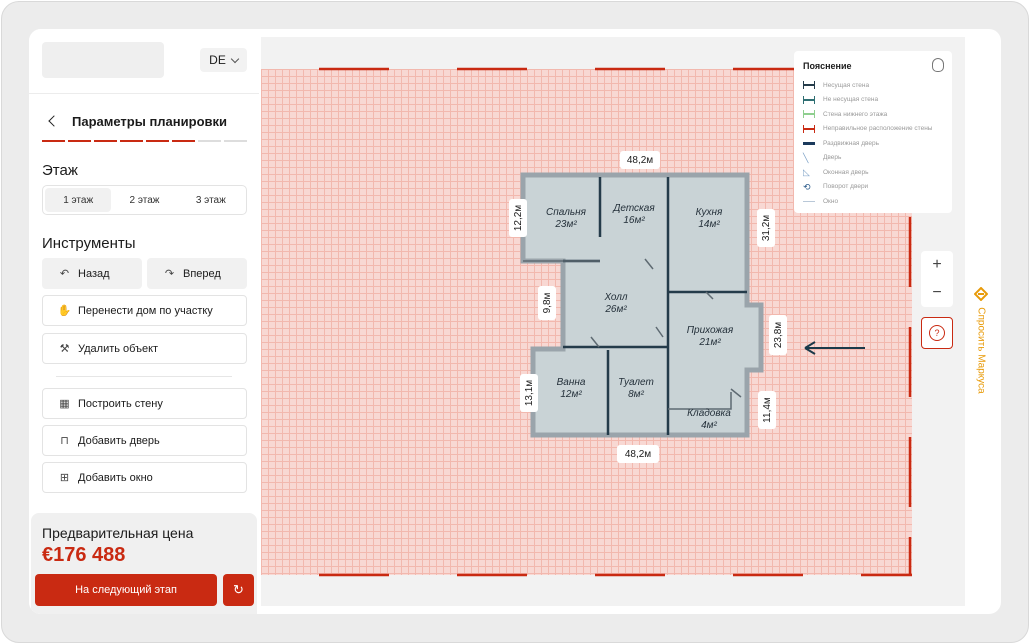 This screenshot has height=644, width=1030. What do you see at coordinates (836, 186) in the screenshot?
I see `legend-item: ⟲ Поворот двери` at bounding box center [836, 186].